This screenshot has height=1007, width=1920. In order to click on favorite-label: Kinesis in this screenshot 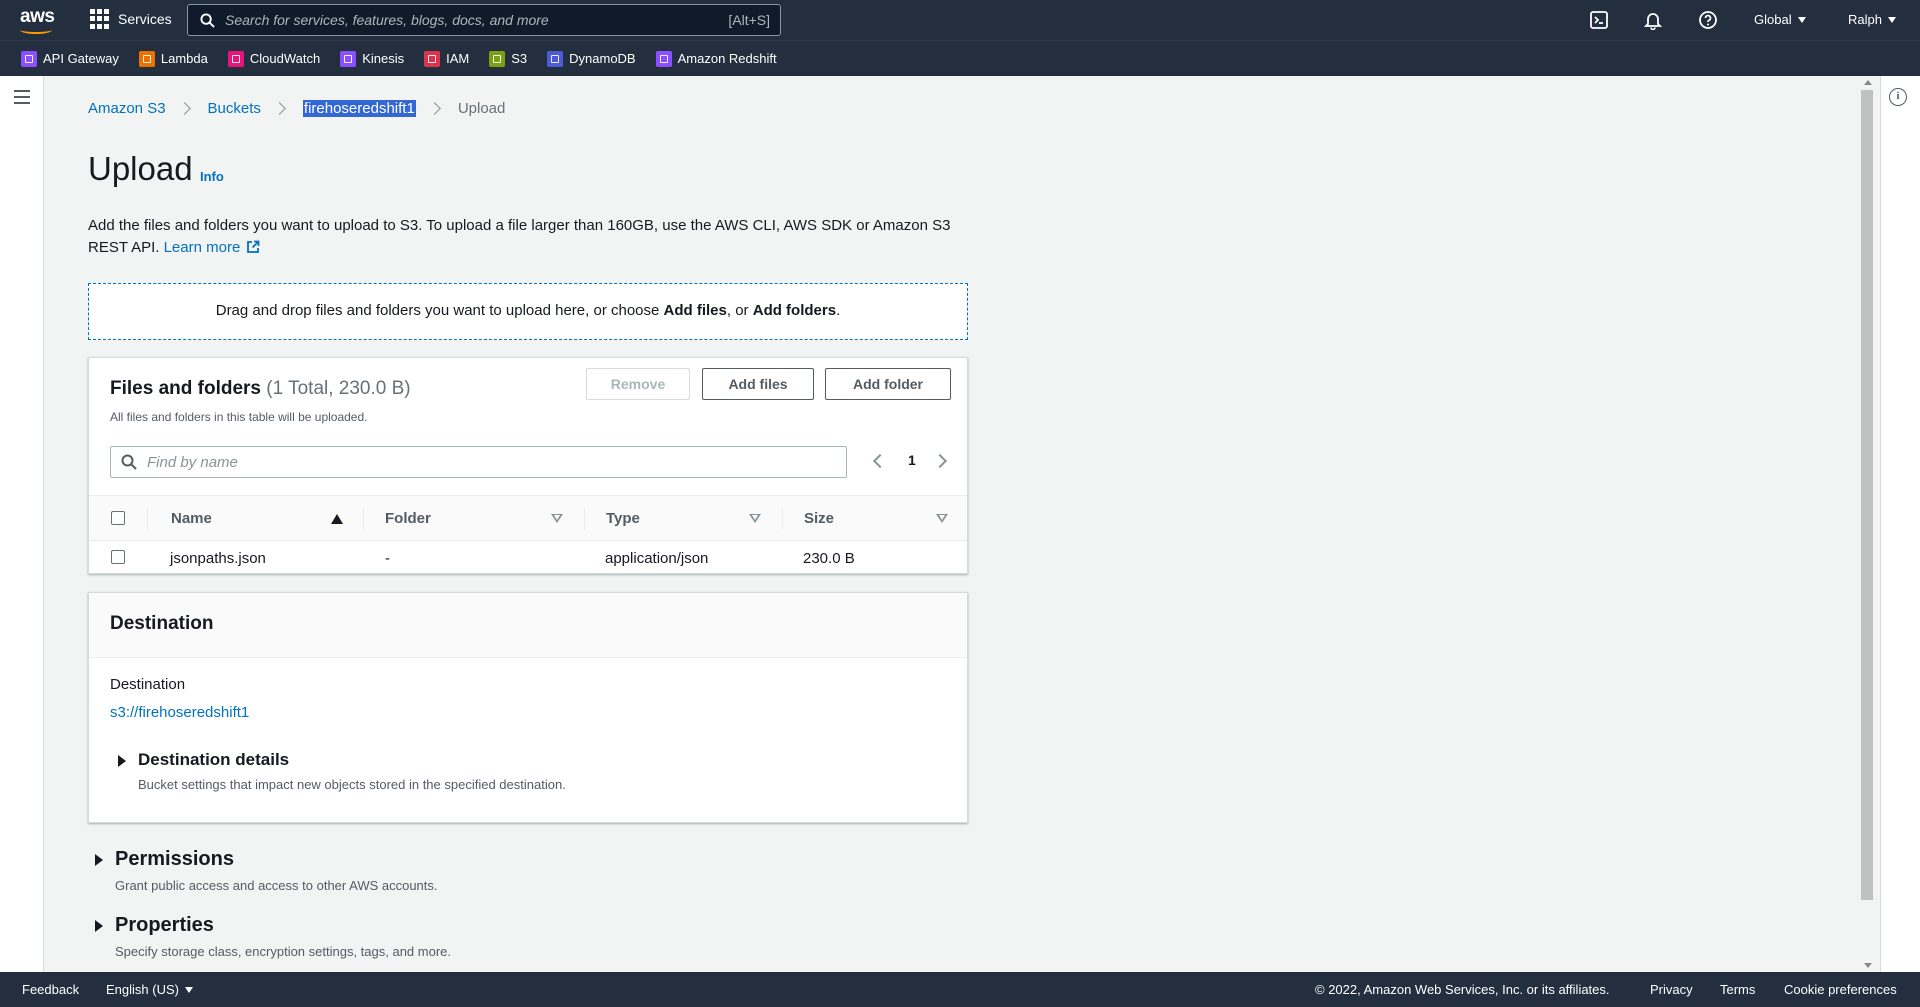, I will do `click(383, 58)`.